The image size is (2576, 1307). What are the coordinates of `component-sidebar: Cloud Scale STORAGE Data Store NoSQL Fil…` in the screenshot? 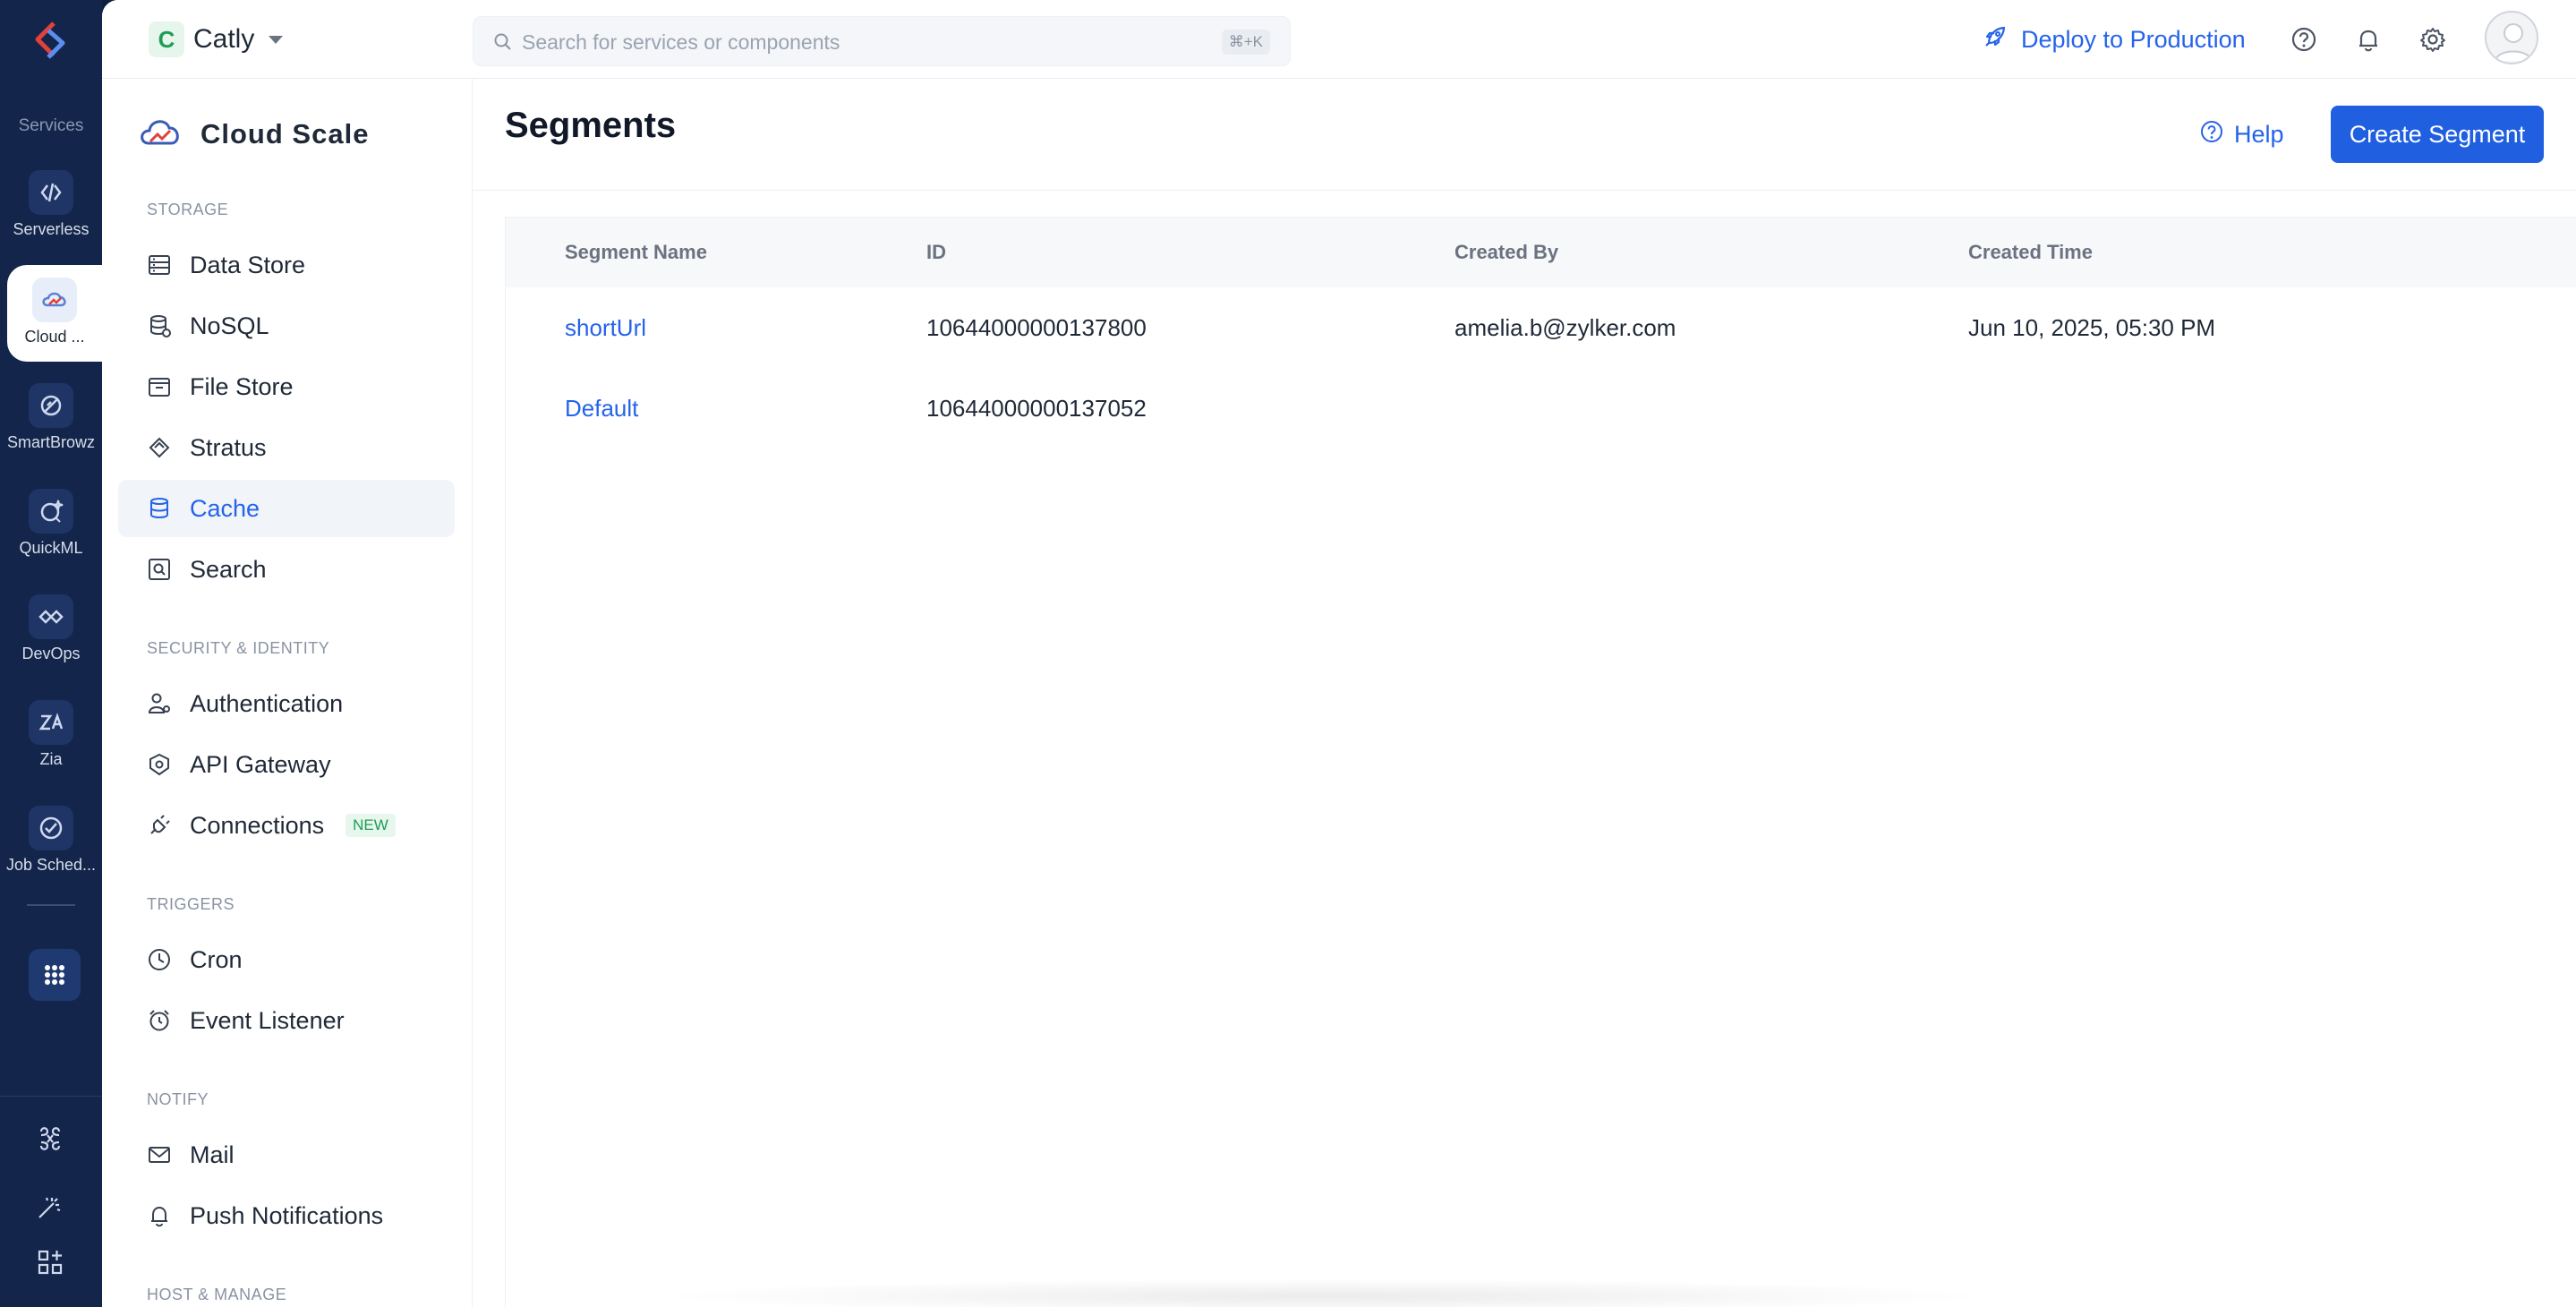 It's located at (287, 693).